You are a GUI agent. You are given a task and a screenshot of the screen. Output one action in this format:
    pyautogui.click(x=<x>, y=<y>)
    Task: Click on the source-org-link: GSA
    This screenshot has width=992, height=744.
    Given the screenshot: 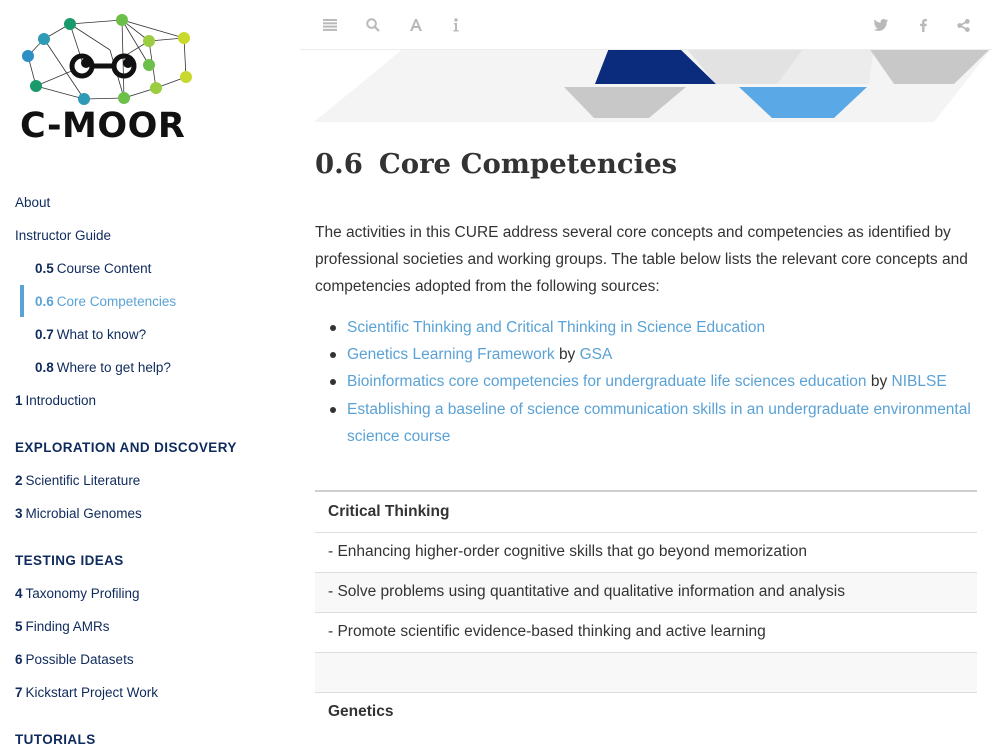 What is the action you would take?
    pyautogui.click(x=596, y=354)
    